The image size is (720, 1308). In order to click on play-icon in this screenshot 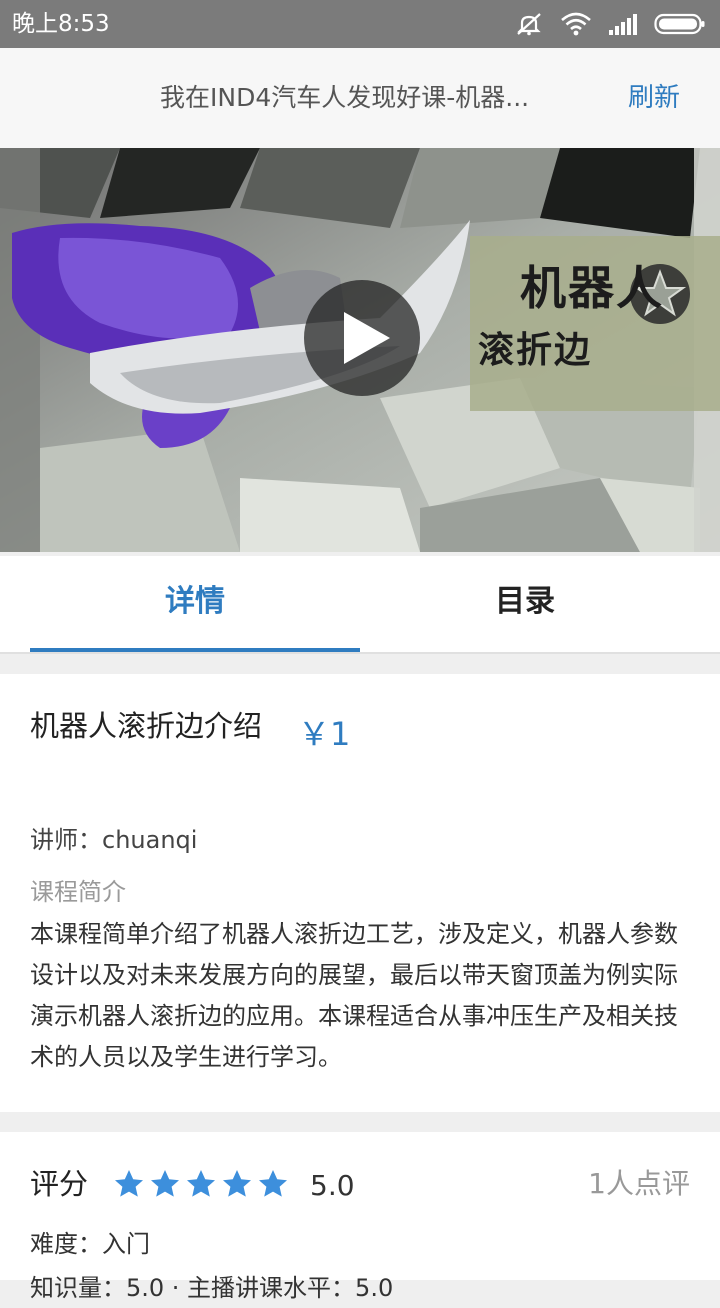, I will do `click(362, 338)`.